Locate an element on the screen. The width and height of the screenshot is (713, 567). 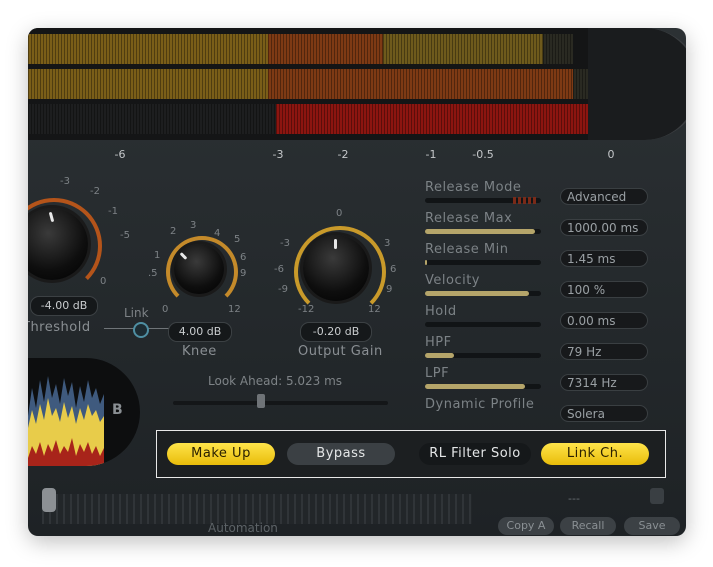
mode-indicator is located at coordinates (525, 200).